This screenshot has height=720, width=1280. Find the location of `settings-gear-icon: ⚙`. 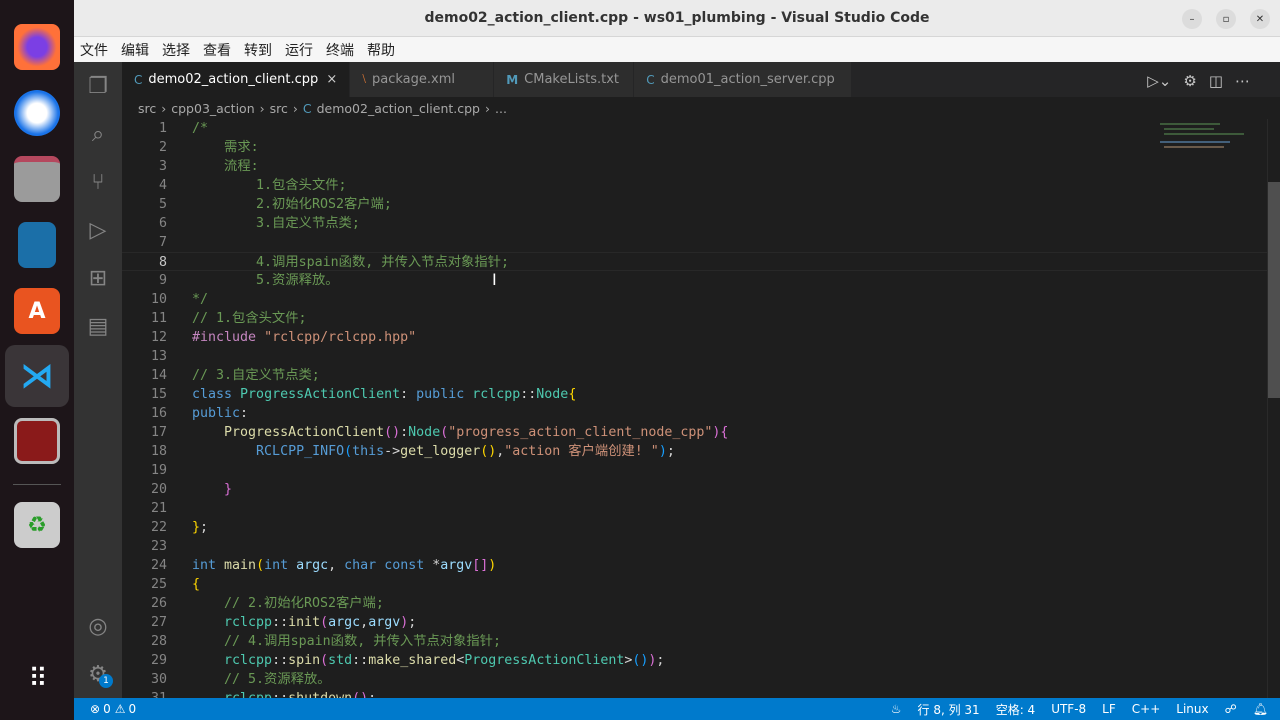

settings-gear-icon: ⚙ is located at coordinates (98, 674).